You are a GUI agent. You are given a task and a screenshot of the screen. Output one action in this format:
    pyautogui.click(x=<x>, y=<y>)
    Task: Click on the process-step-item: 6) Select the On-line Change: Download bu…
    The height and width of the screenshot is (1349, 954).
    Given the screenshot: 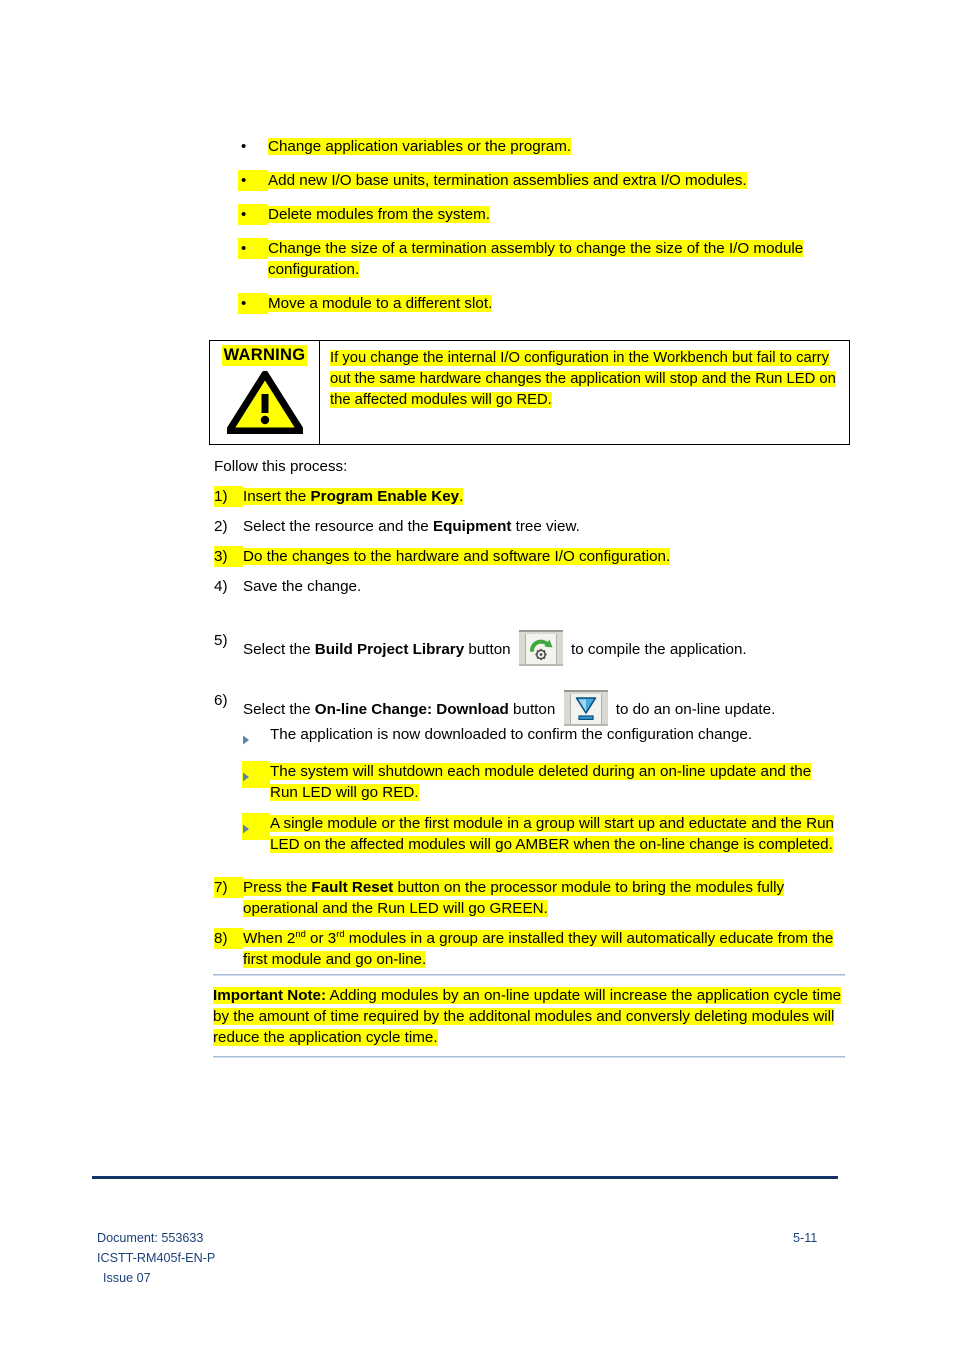 What is the action you would take?
    pyautogui.click(x=529, y=708)
    